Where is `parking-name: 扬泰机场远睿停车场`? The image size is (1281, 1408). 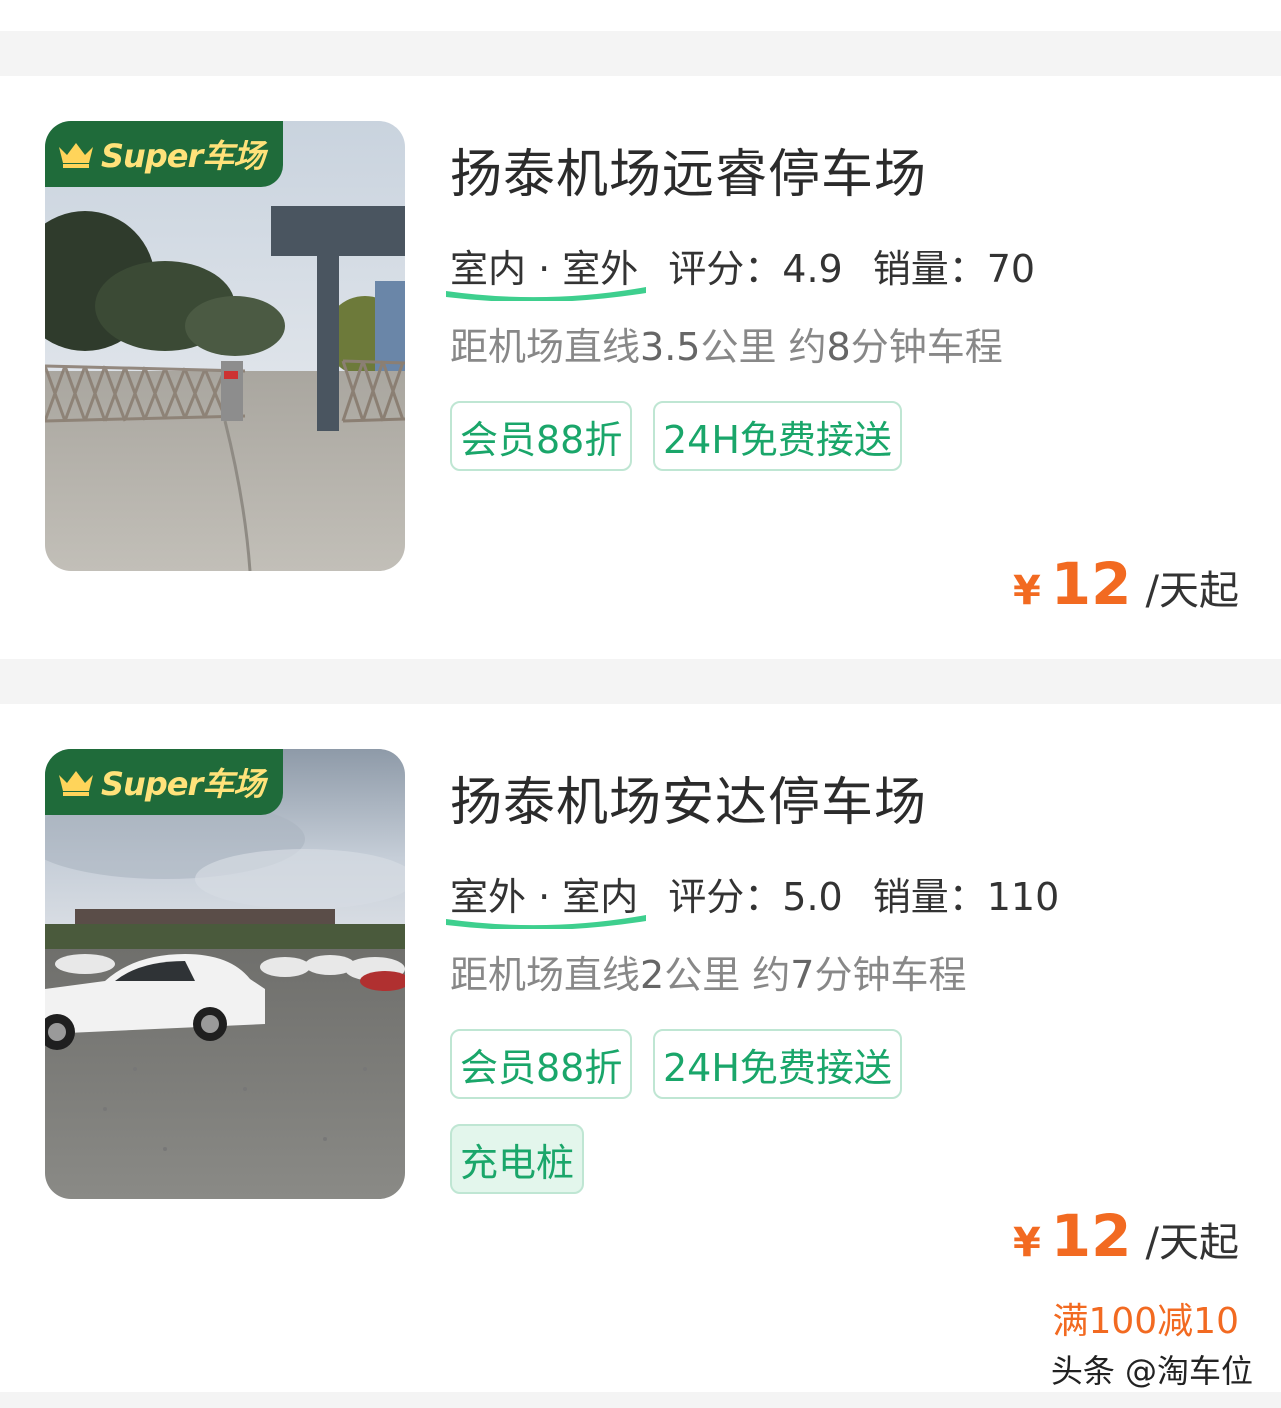 parking-name: 扬泰机场远睿停车场 is located at coordinates (688, 169).